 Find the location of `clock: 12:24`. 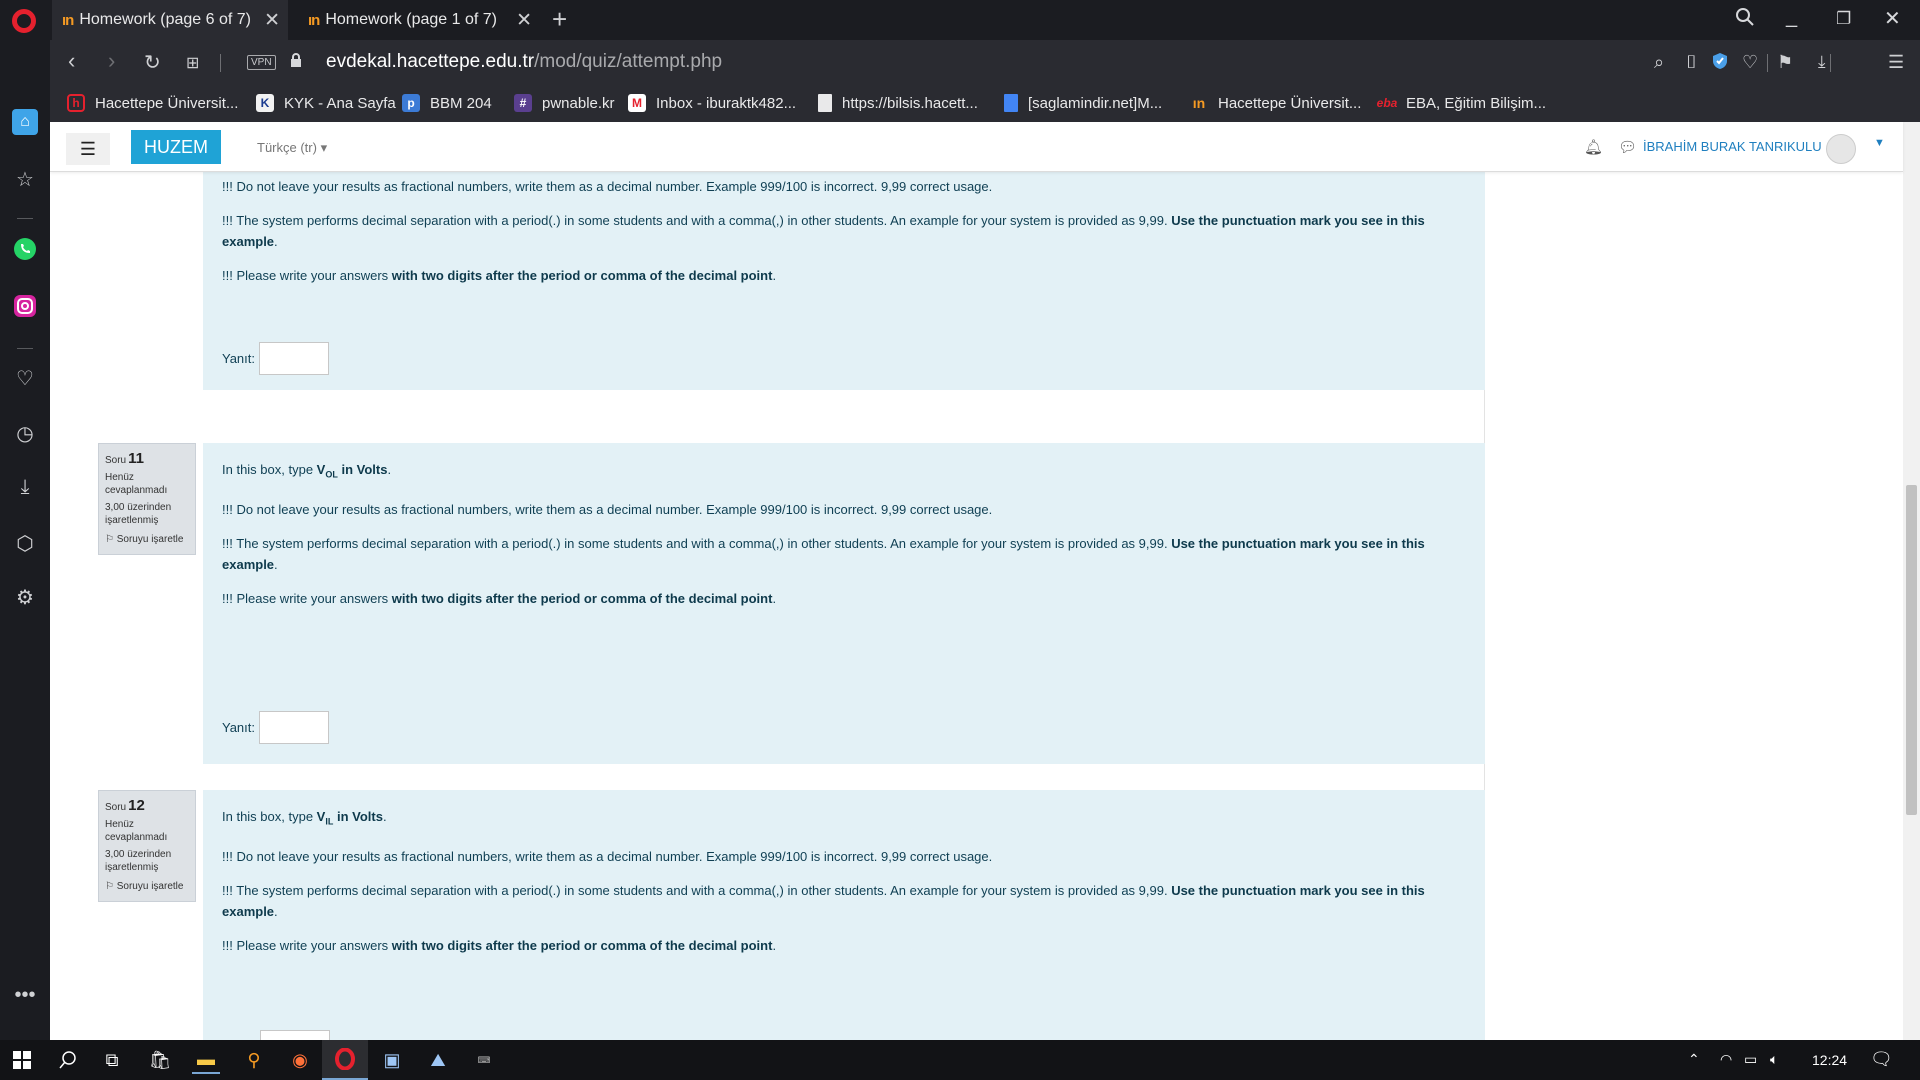

clock: 12:24 is located at coordinates (1829, 1060).